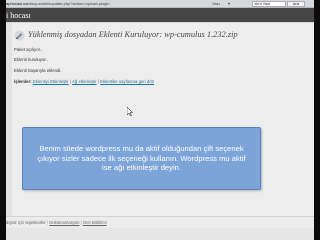 The width and height of the screenshot is (320, 240). What do you see at coordinates (38, 70) in the screenshot?
I see `log-line: Eklenti başarıyla eklendi.` at bounding box center [38, 70].